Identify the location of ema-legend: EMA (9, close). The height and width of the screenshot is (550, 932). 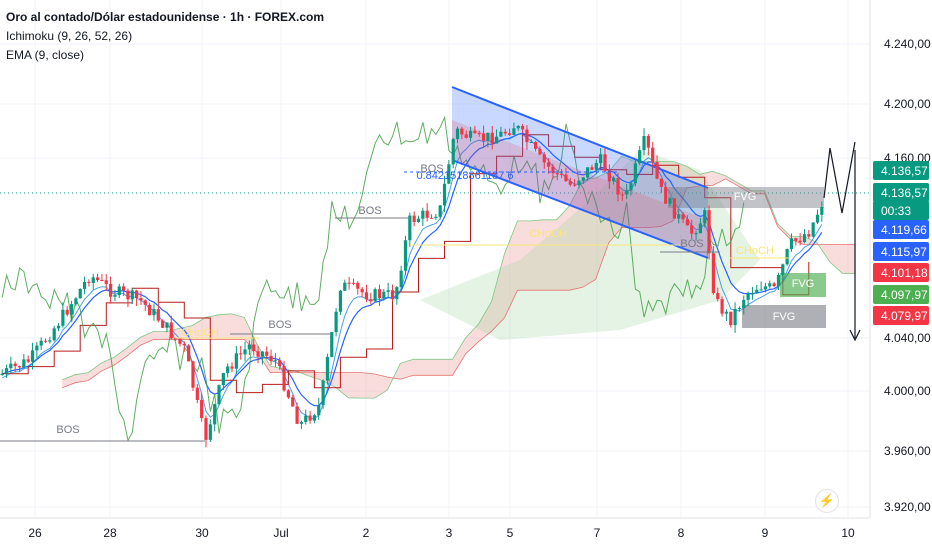
(45, 55).